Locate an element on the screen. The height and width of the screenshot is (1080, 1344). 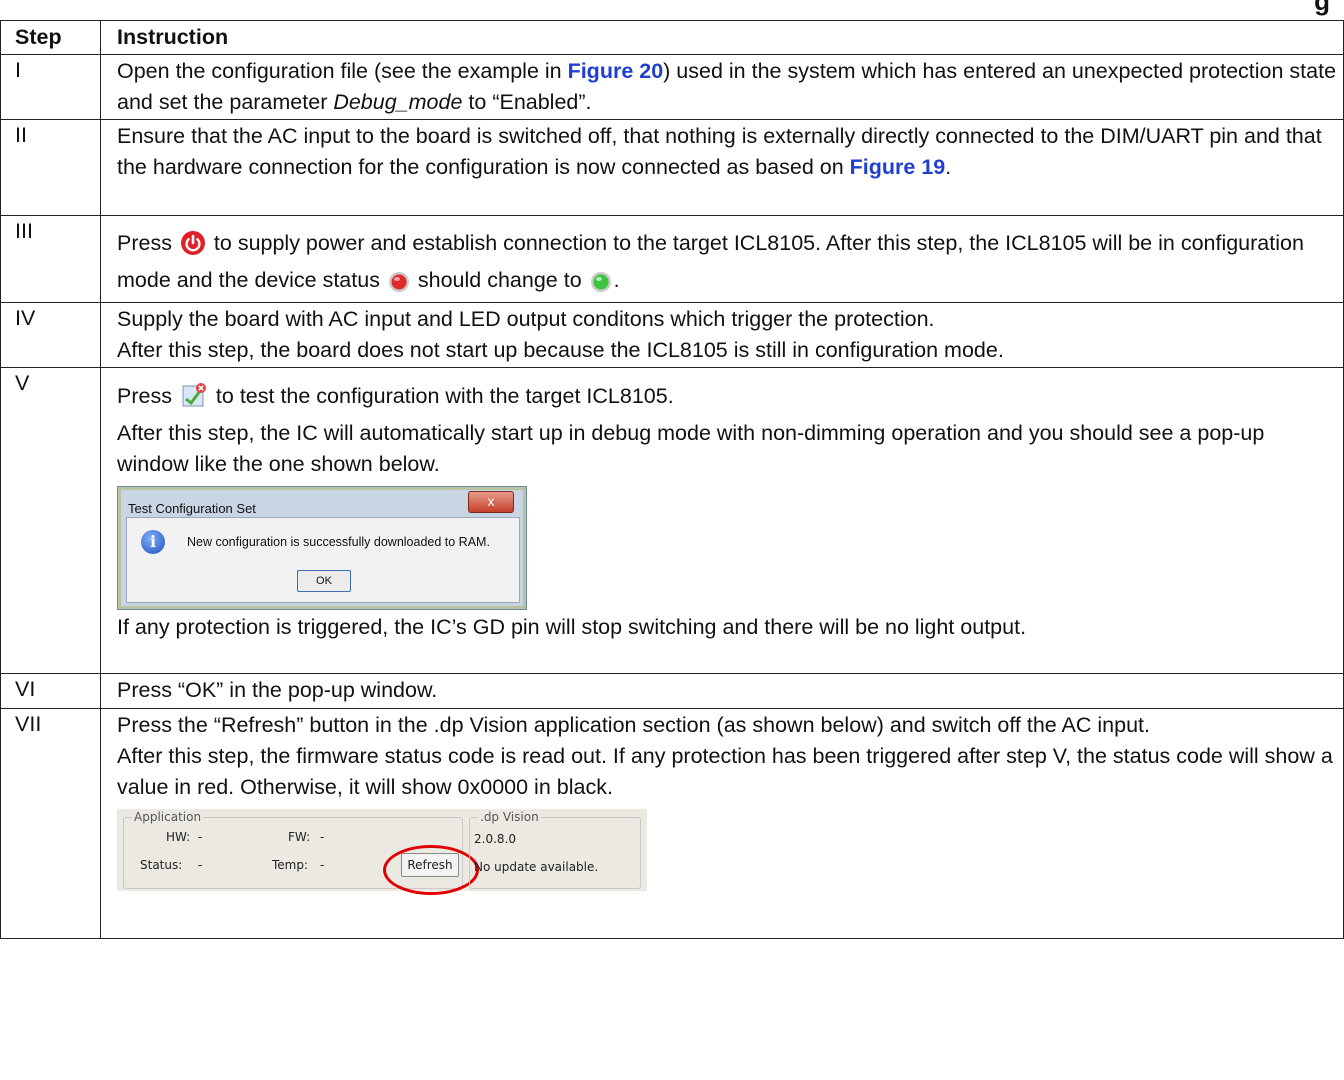
step-instruction: Press “OK” in the pop-up window. is located at coordinates (722, 691).